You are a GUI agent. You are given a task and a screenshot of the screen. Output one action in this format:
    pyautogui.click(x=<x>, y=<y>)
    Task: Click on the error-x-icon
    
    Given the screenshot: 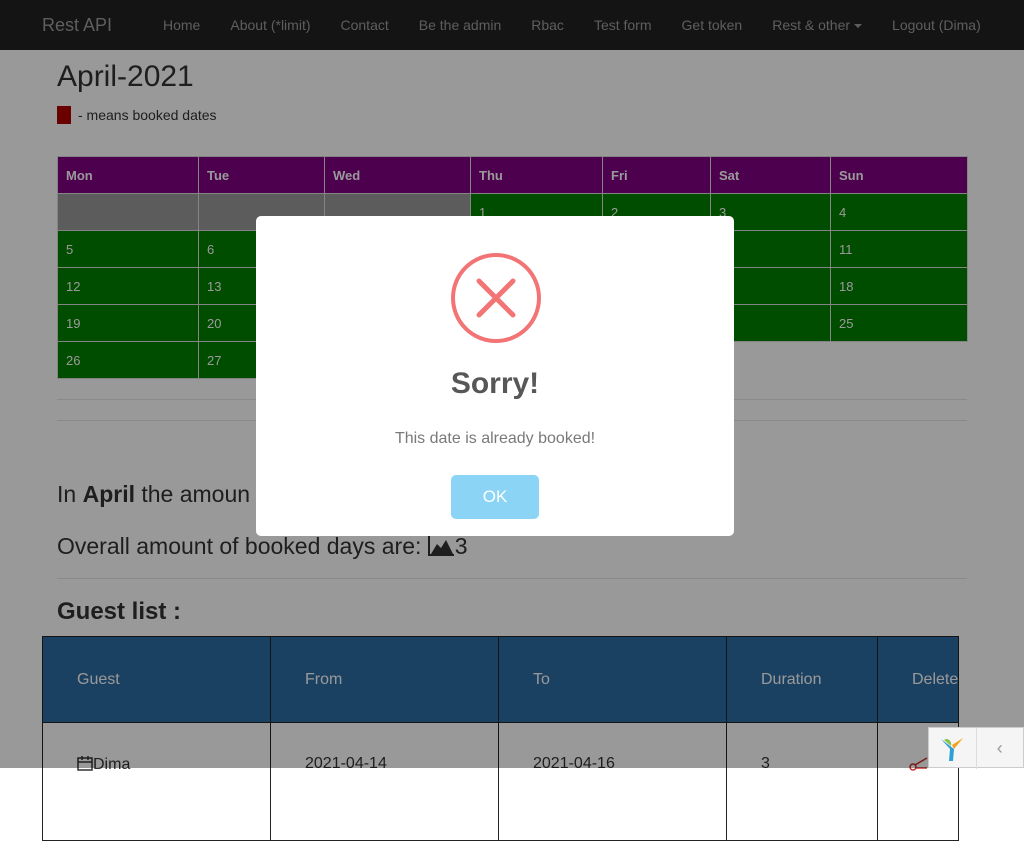 What is the action you would take?
    pyautogui.click(x=496, y=298)
    